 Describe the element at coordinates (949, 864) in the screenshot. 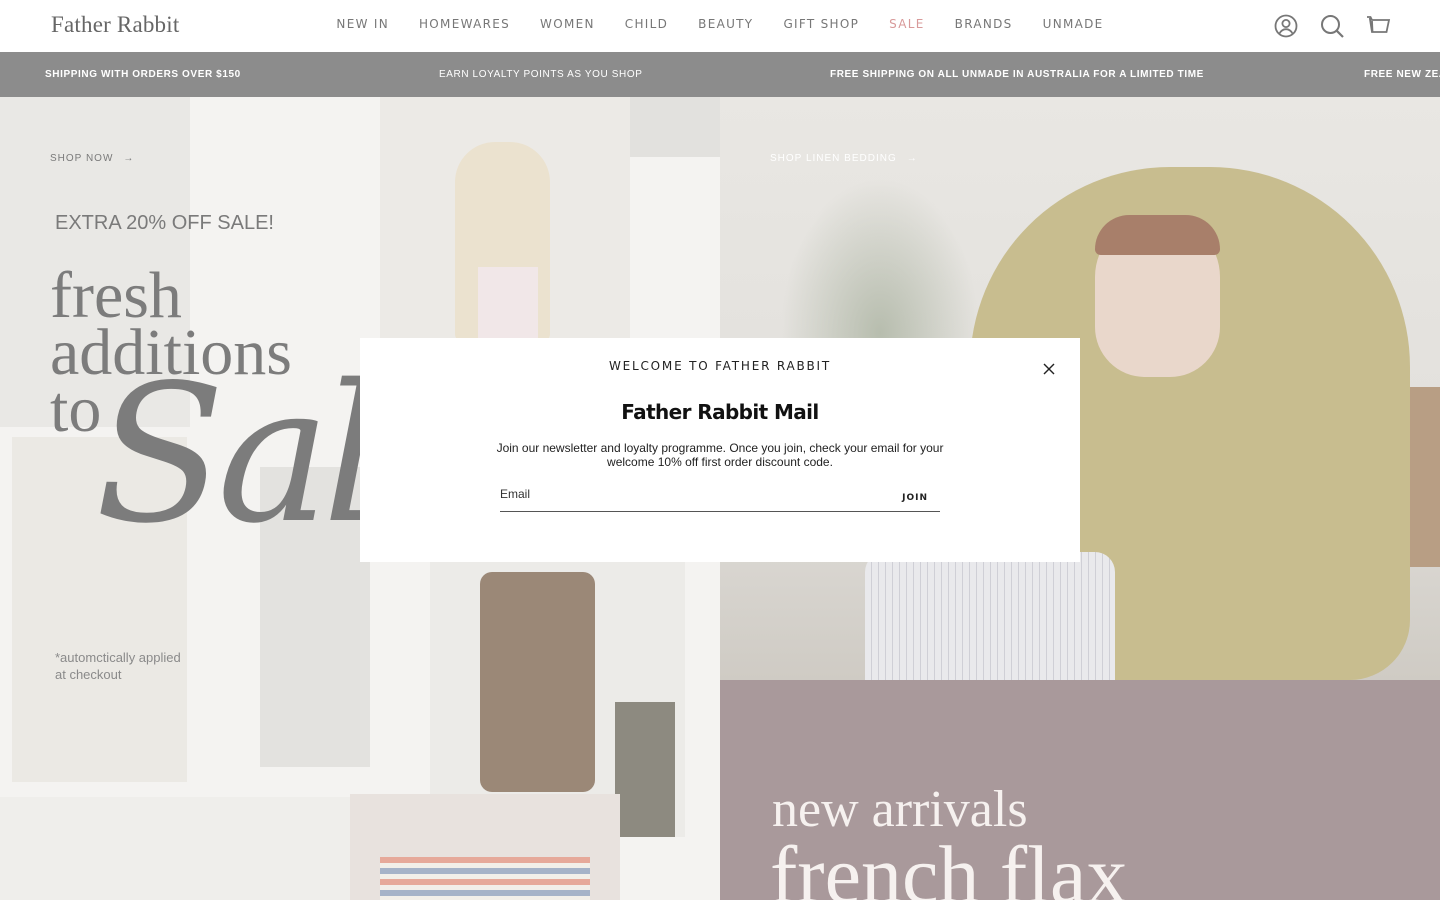

I see `arrivals-subheading: french flax` at that location.